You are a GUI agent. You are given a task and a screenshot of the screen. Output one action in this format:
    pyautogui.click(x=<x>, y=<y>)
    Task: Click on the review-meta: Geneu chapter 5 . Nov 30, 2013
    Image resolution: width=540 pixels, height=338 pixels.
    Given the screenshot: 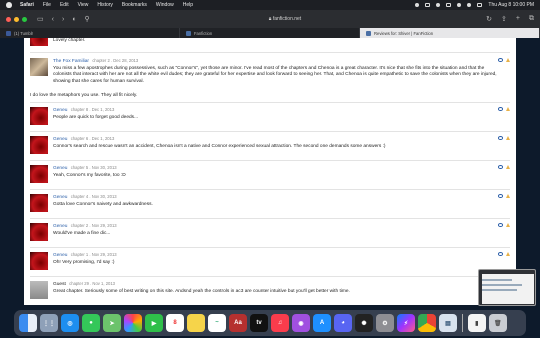 What is the action you would take?
    pyautogui.click(x=85, y=168)
    